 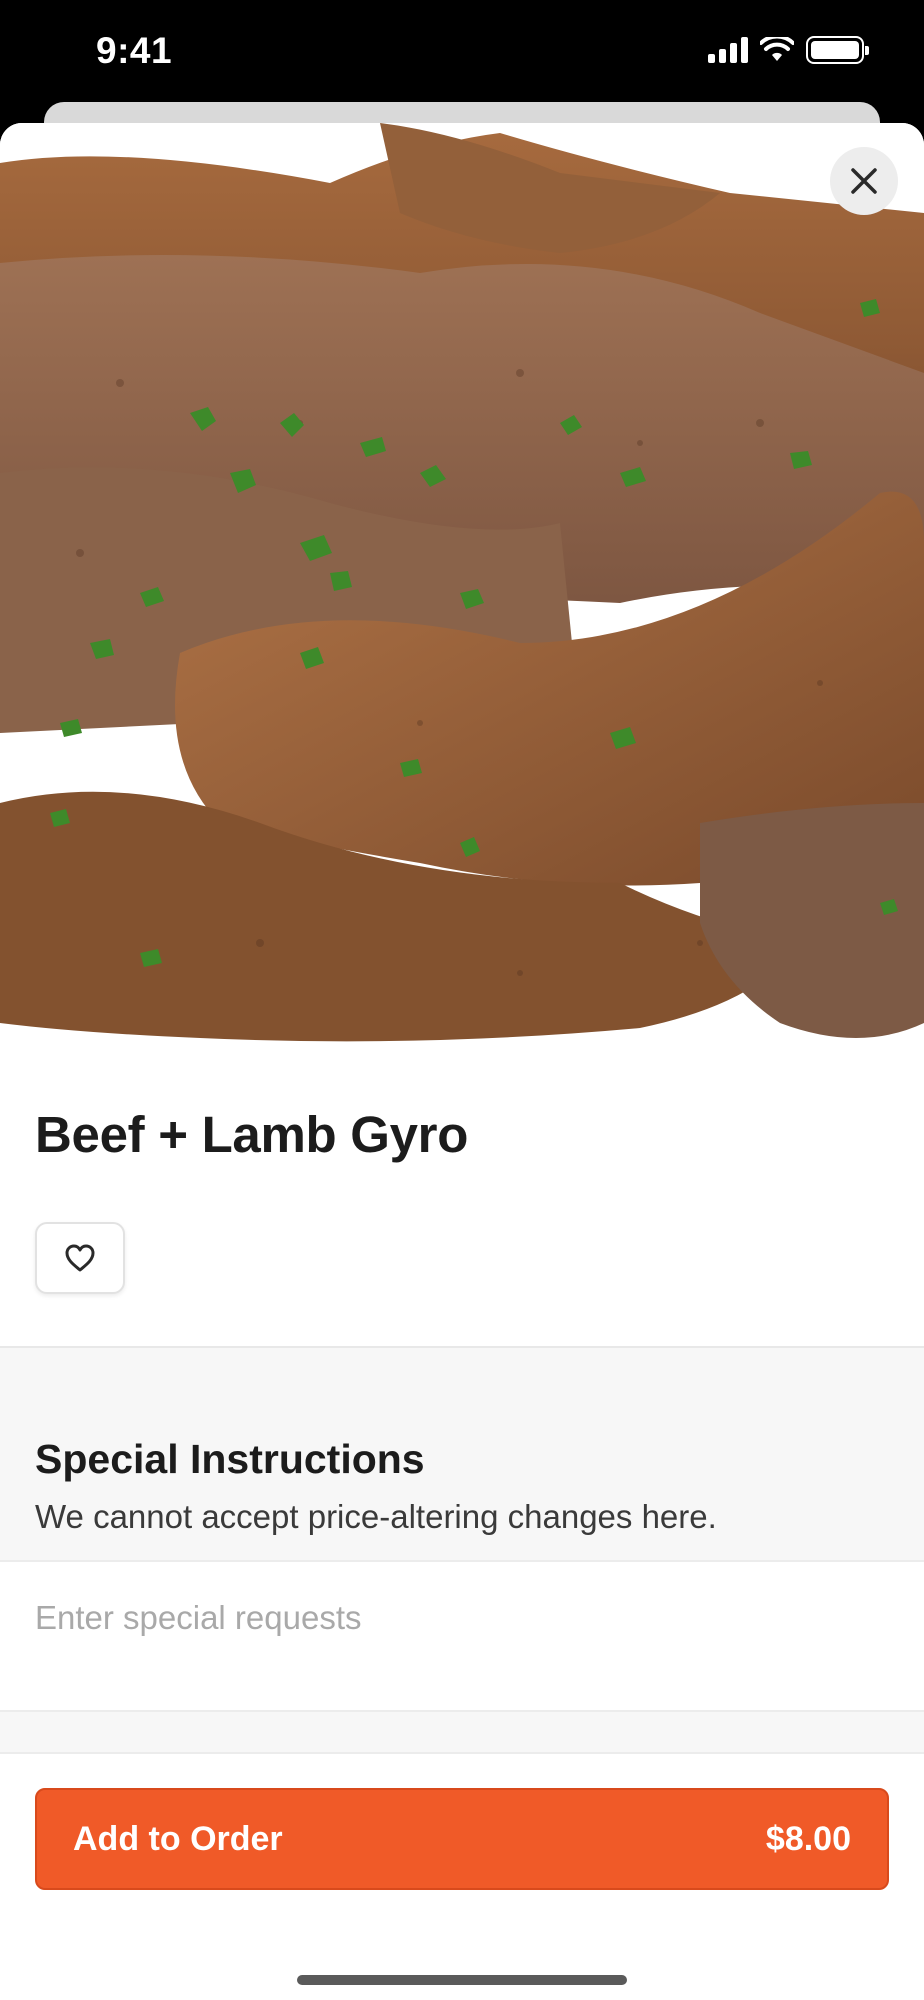 What do you see at coordinates (134, 50) in the screenshot?
I see `status-time: 9:41` at bounding box center [134, 50].